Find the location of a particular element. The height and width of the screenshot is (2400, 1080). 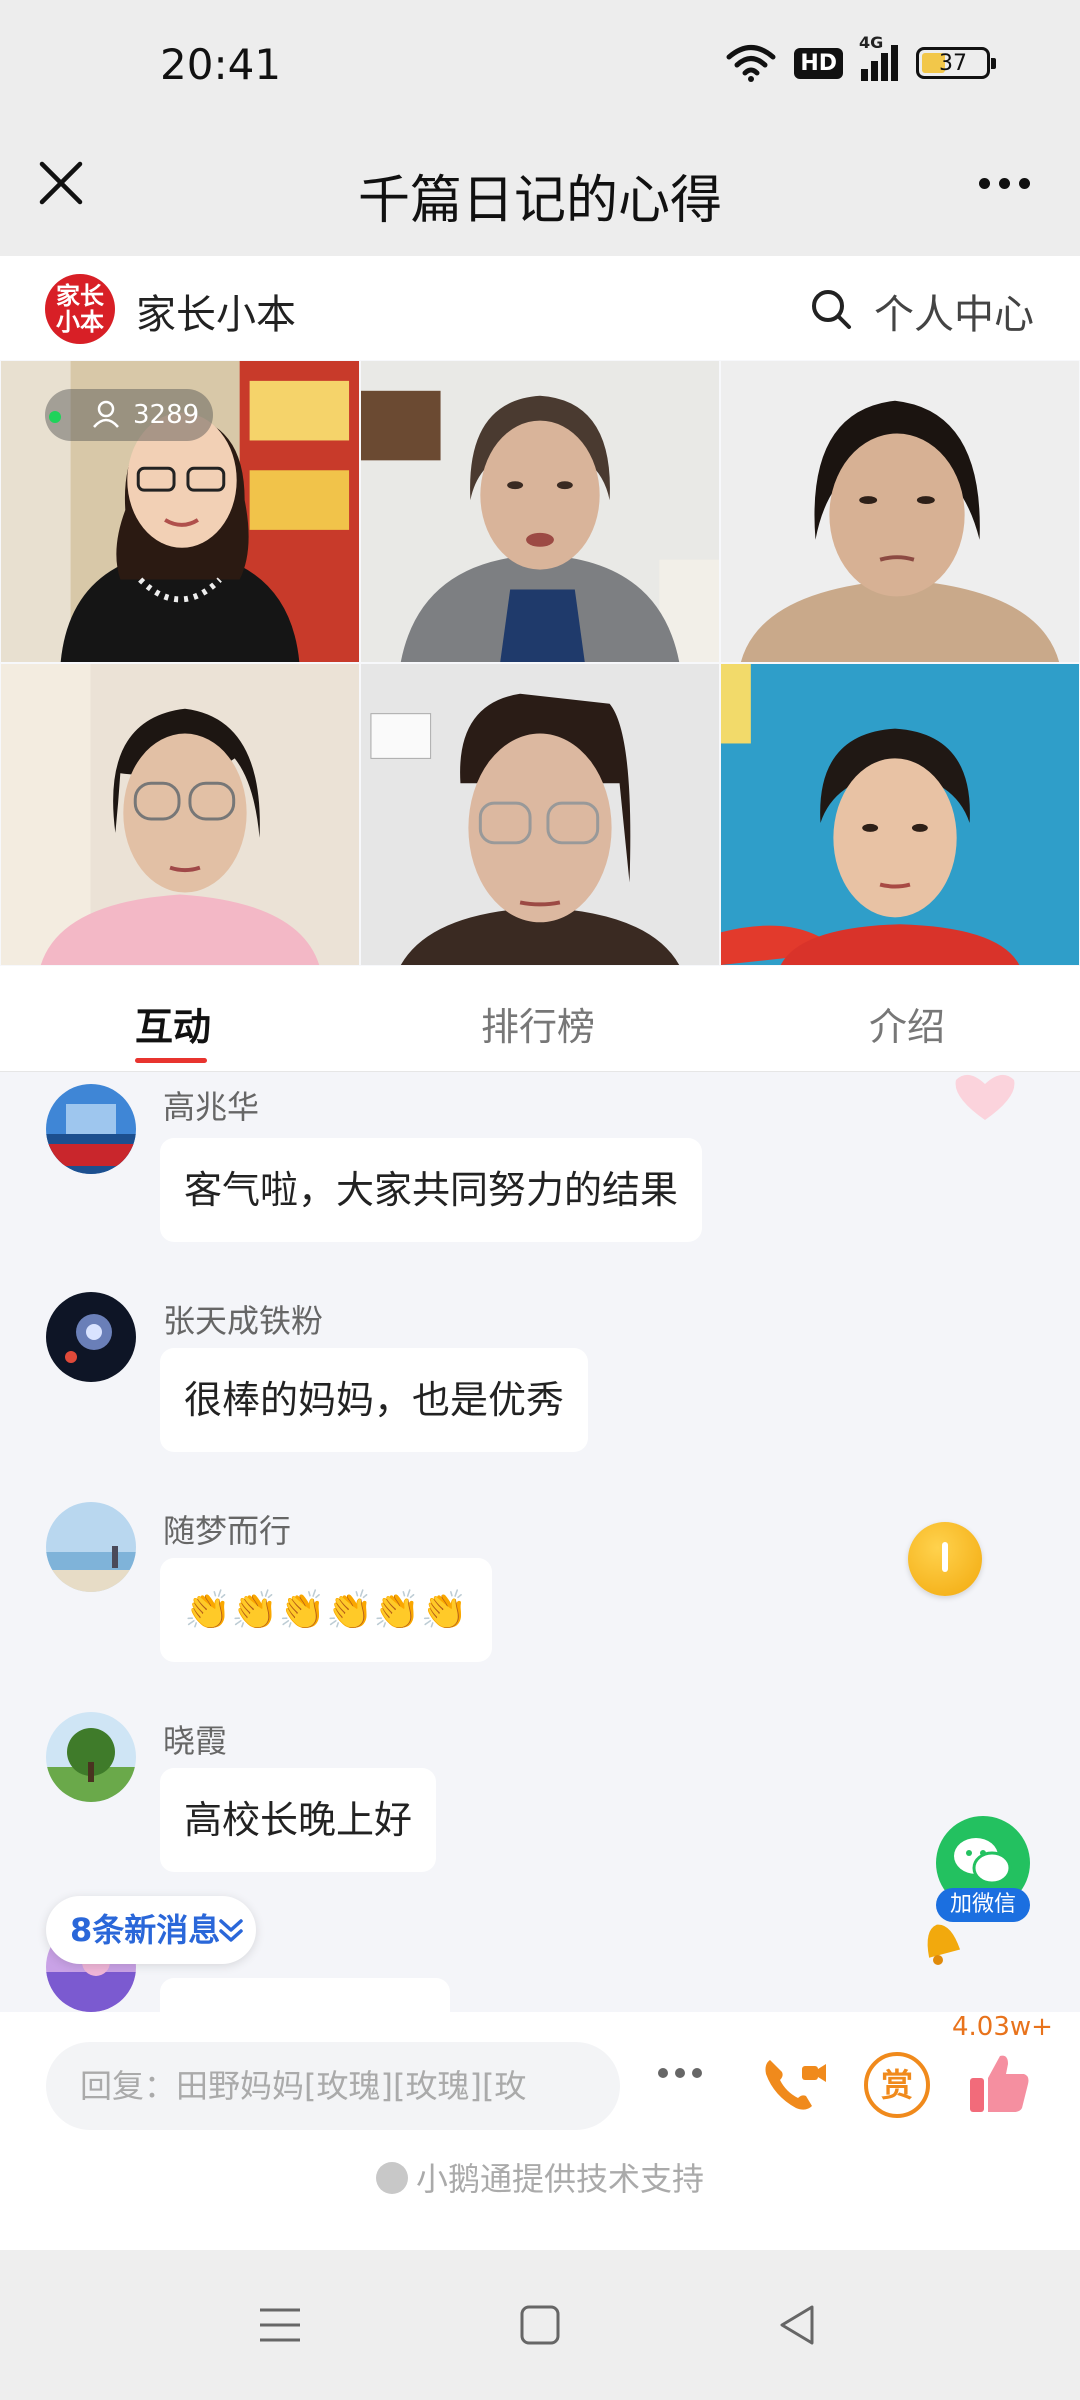

profile-center-link: 个人中心 is located at coordinates (954, 311).